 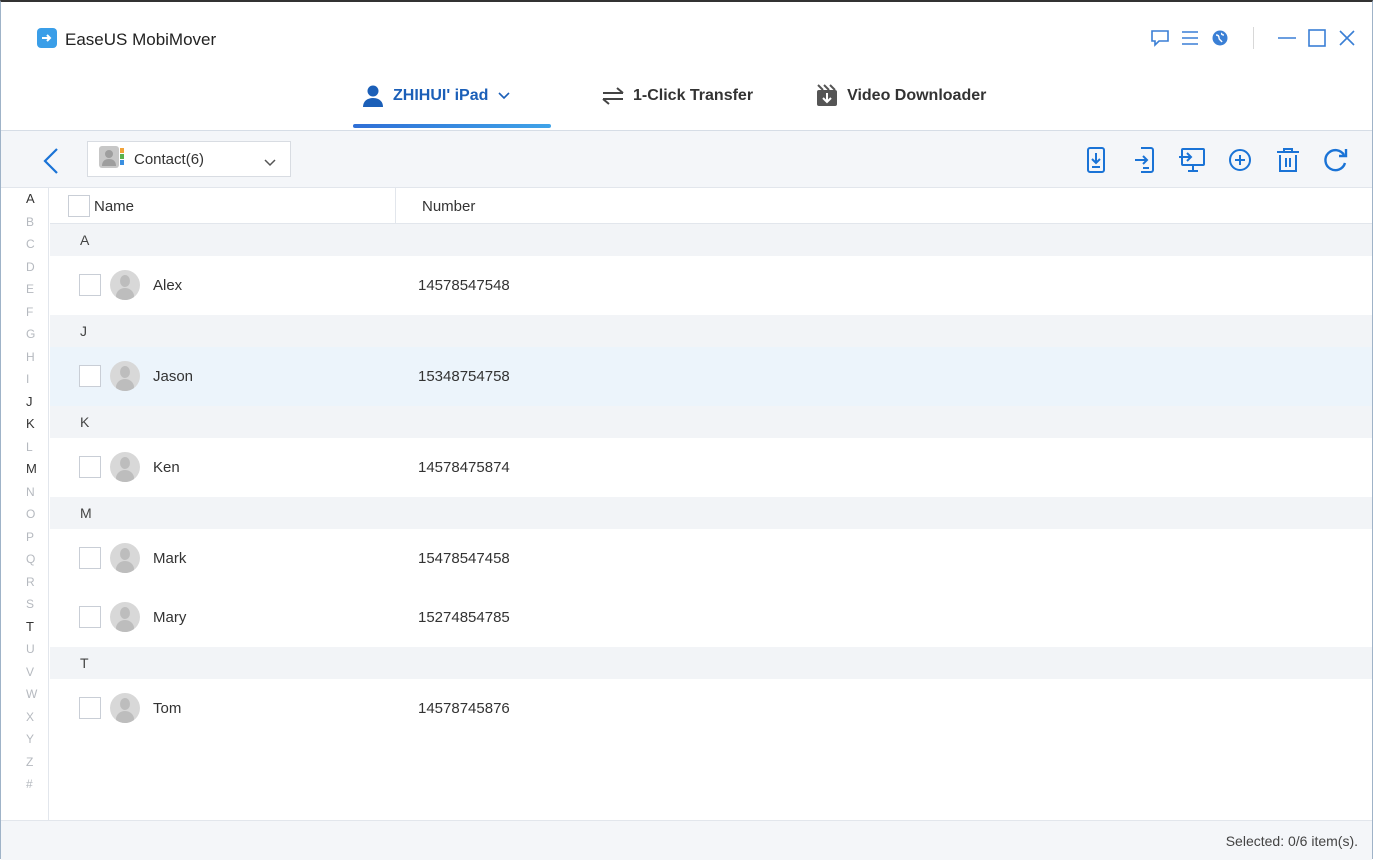 What do you see at coordinates (24, 379) in the screenshot?
I see `alpha-index-letter: I` at bounding box center [24, 379].